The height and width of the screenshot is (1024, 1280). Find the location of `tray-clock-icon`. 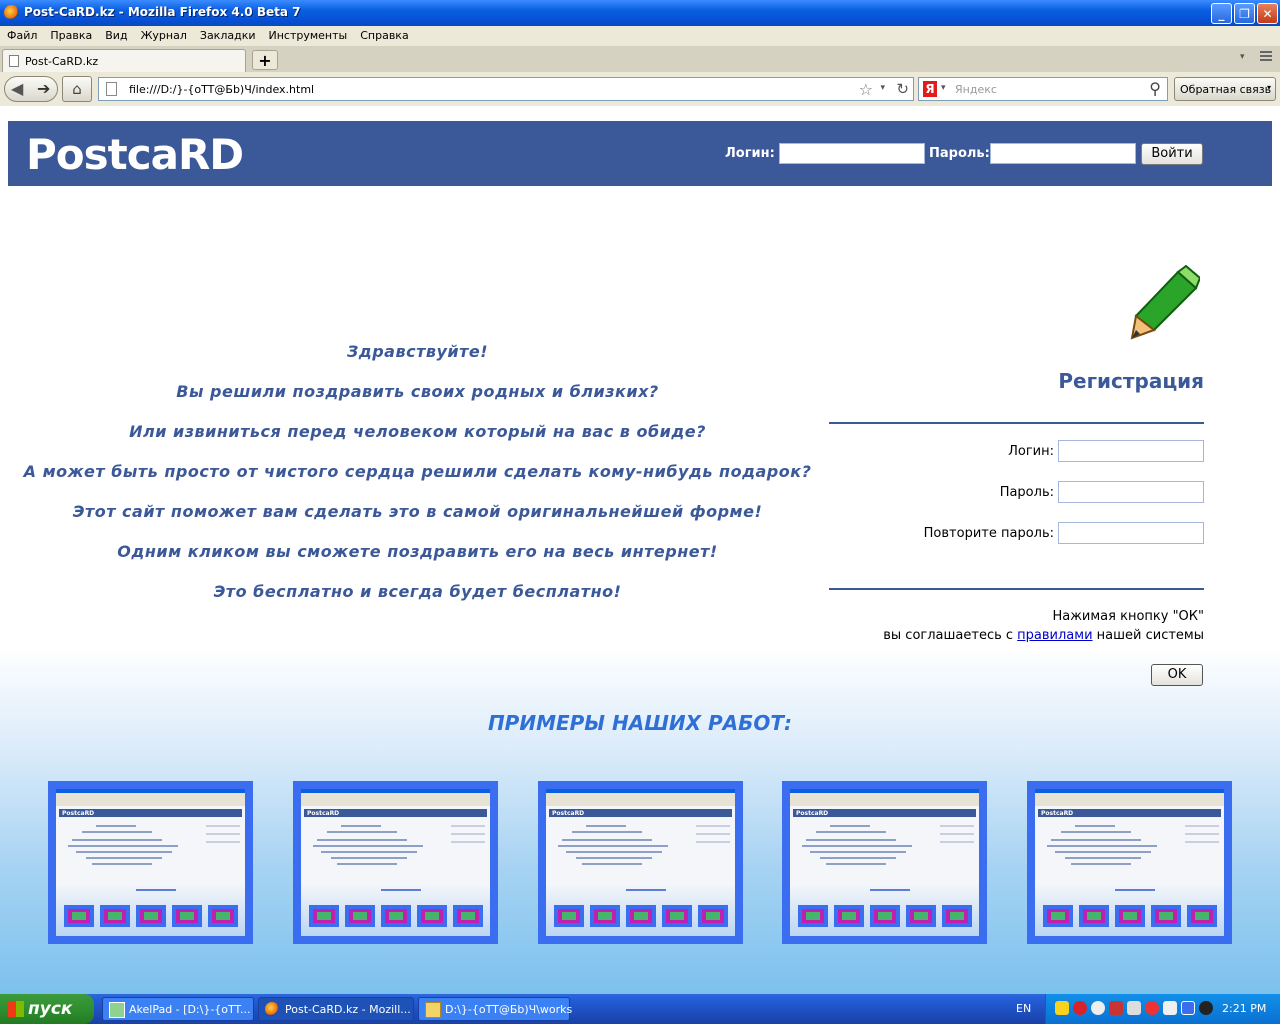

tray-clock-icon is located at coordinates (1098, 1008).